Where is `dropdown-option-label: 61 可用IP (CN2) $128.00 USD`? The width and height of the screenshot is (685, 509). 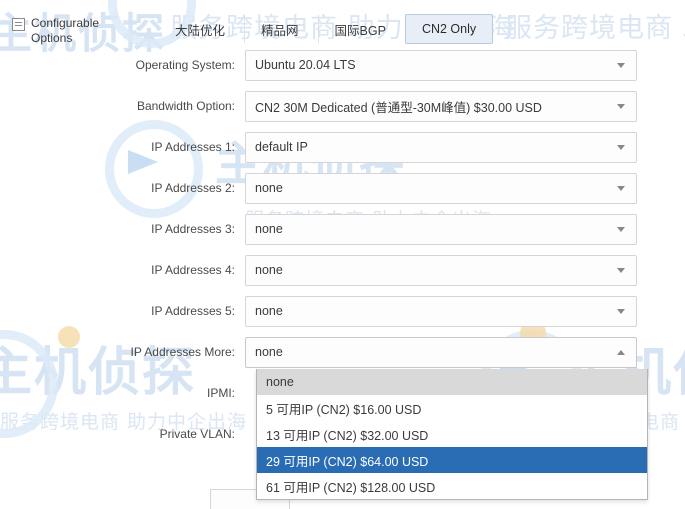 dropdown-option-label: 61 可用IP (CN2) $128.00 USD is located at coordinates (351, 487).